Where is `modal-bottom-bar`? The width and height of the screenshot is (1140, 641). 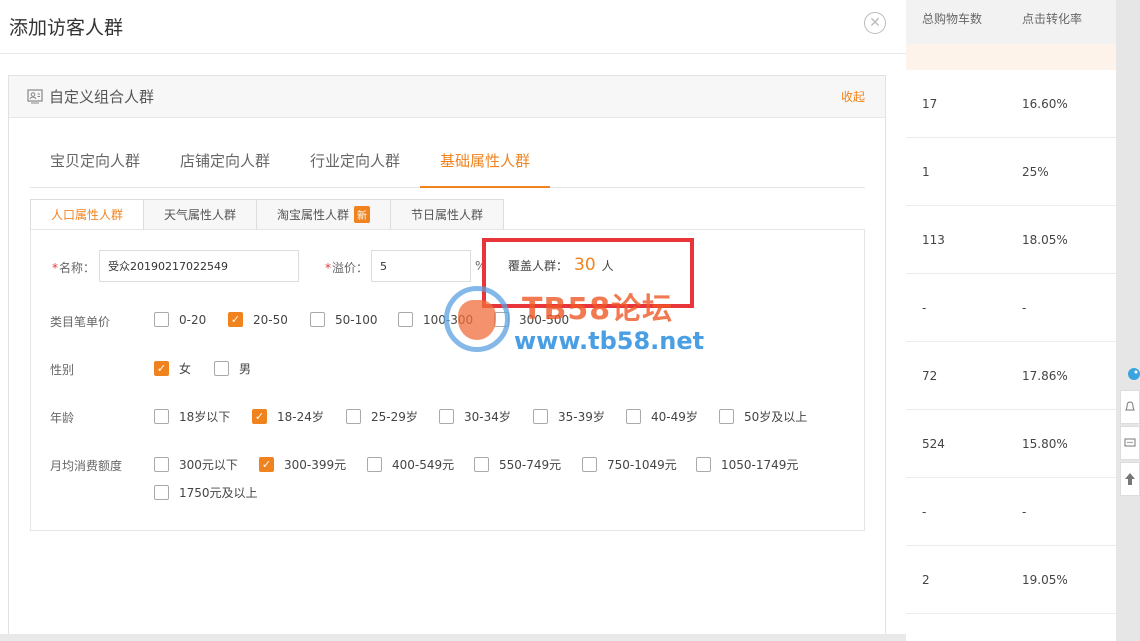 modal-bottom-bar is located at coordinates (453, 637).